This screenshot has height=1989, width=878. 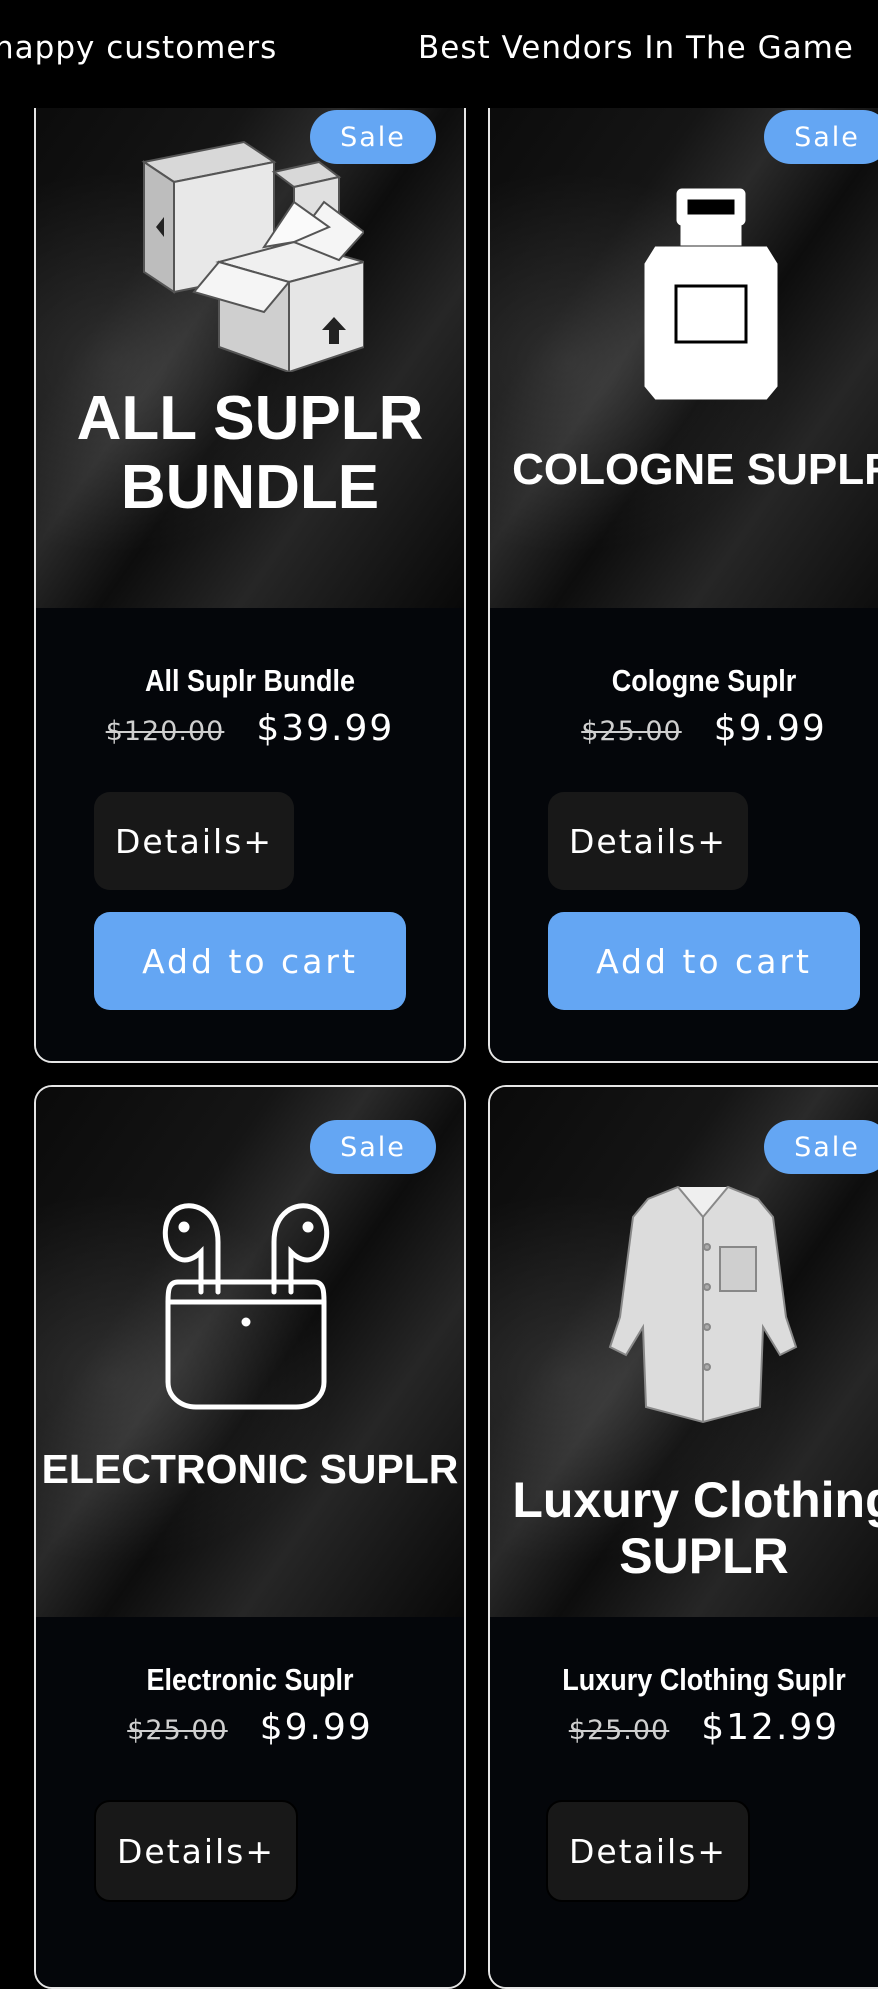 What do you see at coordinates (325, 728) in the screenshot?
I see `sale-price: $39.99` at bounding box center [325, 728].